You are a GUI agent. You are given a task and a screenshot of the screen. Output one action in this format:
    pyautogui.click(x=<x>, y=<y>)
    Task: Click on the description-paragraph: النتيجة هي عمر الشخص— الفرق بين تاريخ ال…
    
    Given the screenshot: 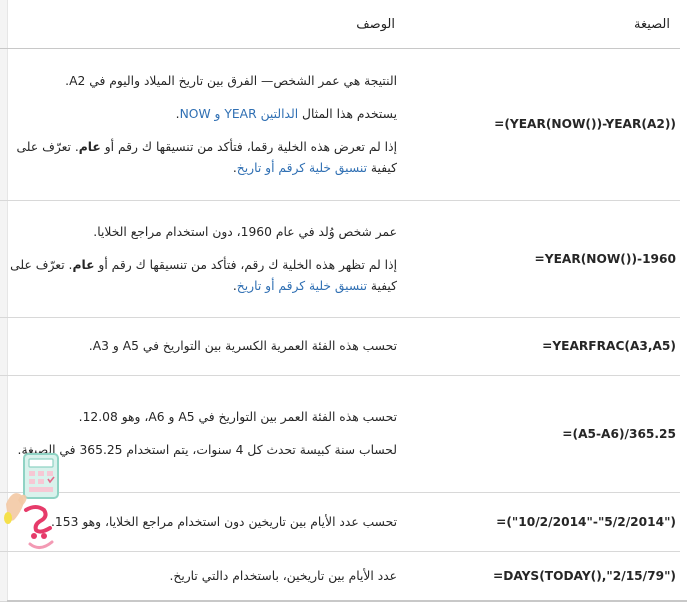 What is the action you would take?
    pyautogui.click(x=198, y=81)
    